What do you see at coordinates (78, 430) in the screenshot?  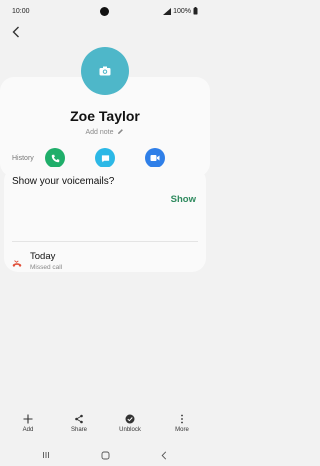 I see `share-label: Share` at bounding box center [78, 430].